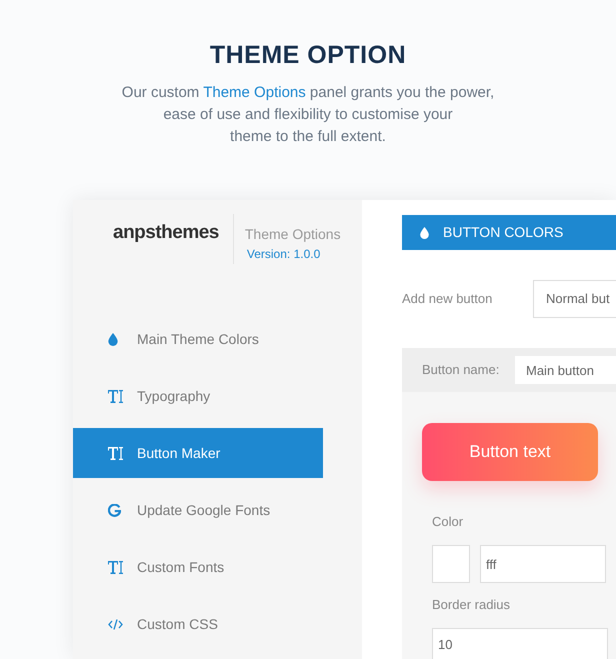 The image size is (616, 659). What do you see at coordinates (451, 564) in the screenshot?
I see `color-swatch-icon` at bounding box center [451, 564].